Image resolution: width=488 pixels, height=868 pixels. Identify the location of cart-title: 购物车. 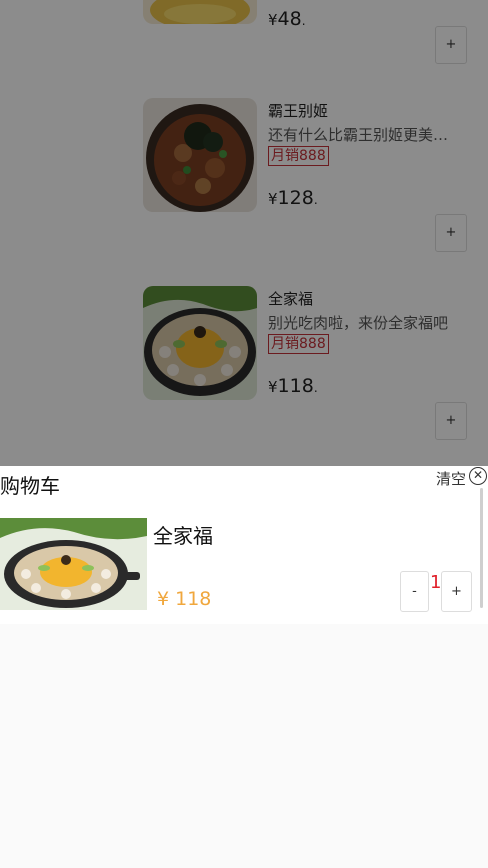
(30, 486).